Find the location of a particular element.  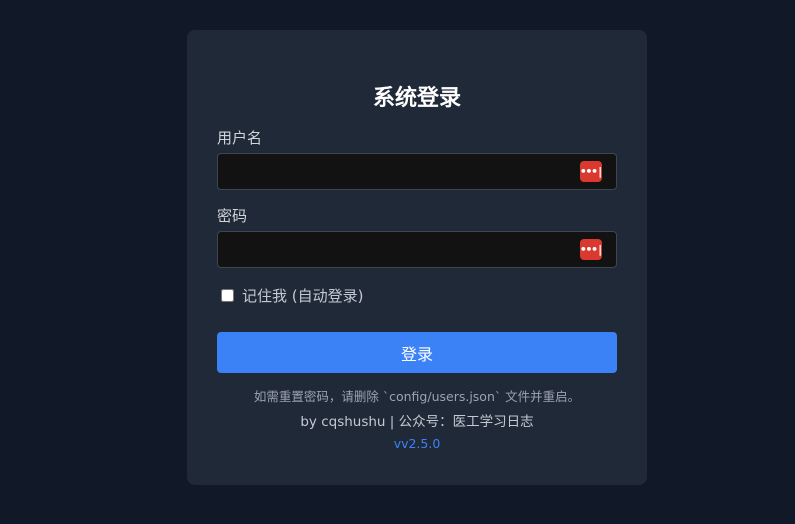

username-label: 用户名 is located at coordinates (240, 138).